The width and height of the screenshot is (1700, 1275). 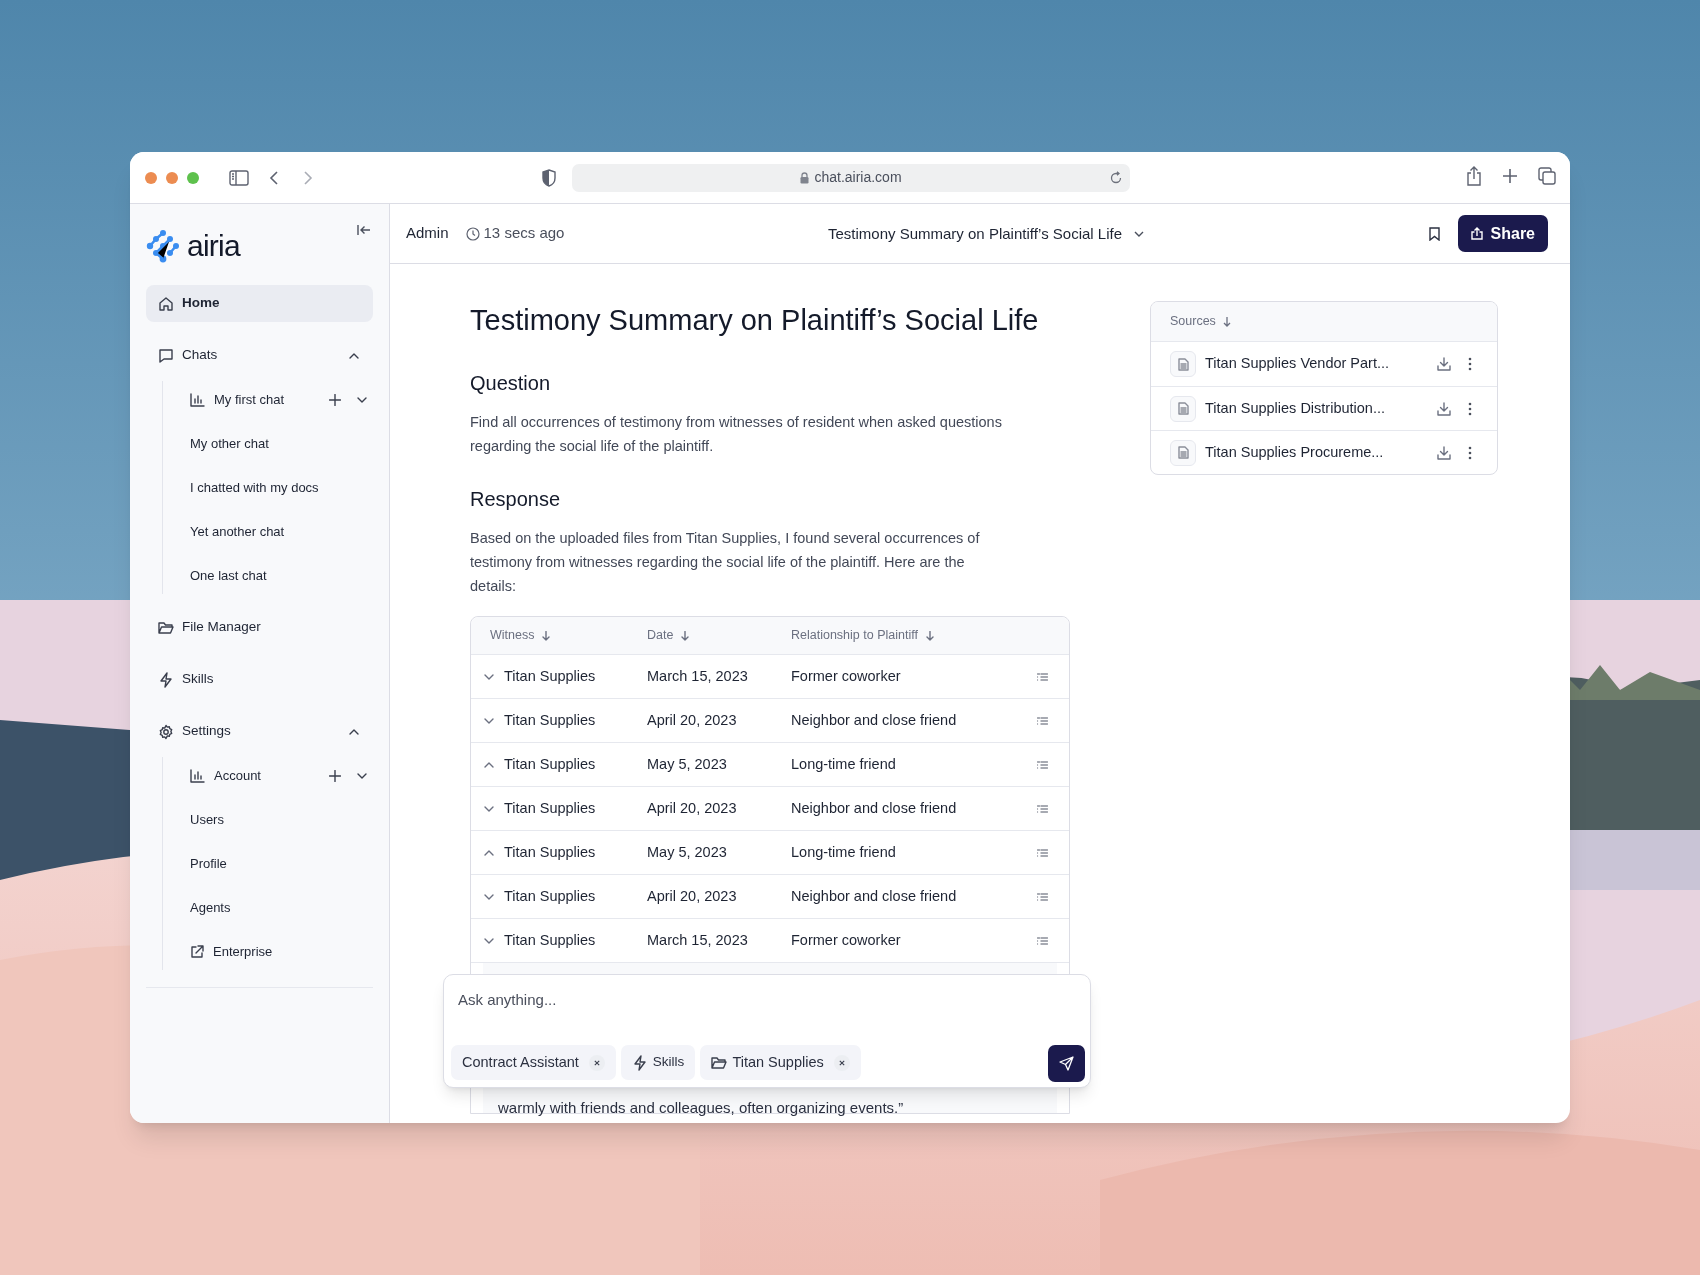 I want to click on nav-subitem: I chatted with my docs, so click(x=274, y=487).